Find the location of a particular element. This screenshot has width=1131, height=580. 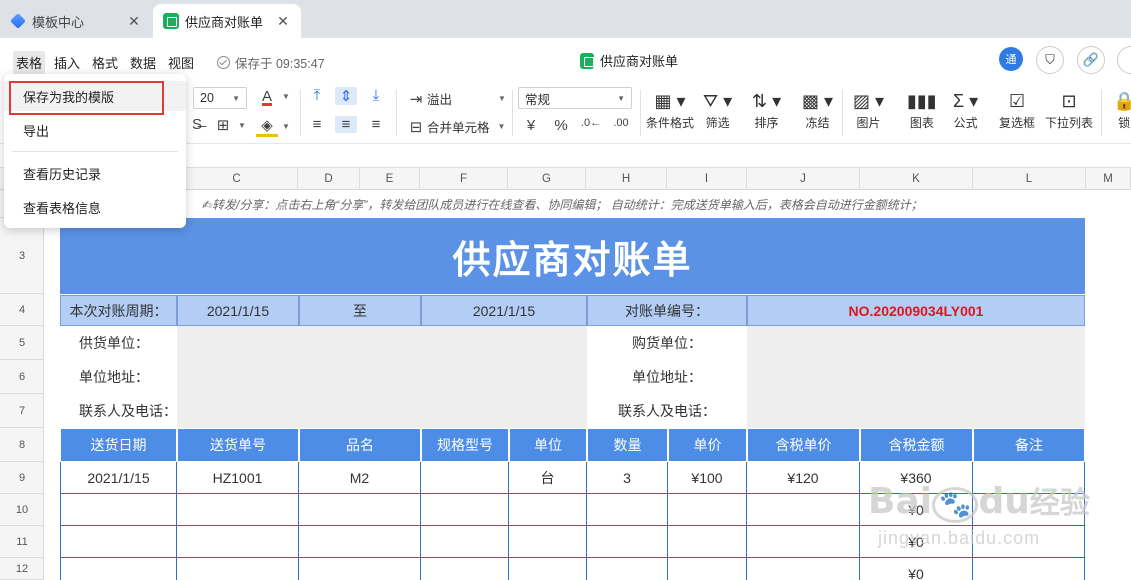

menu-view: 视图 is located at coordinates (181, 62).